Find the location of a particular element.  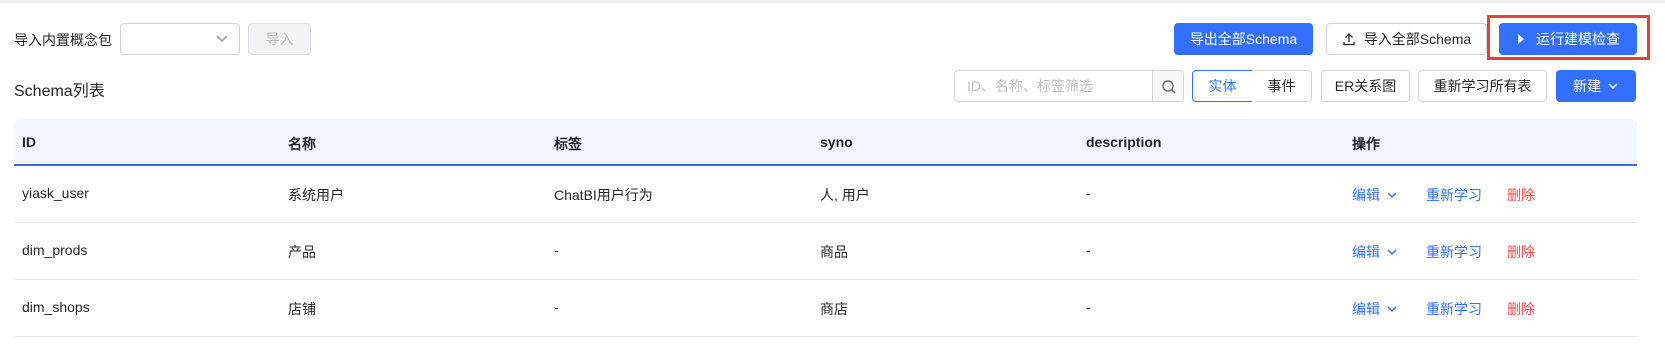

relearn-all-tables-button: 重新学习所有表 is located at coordinates (1482, 86).